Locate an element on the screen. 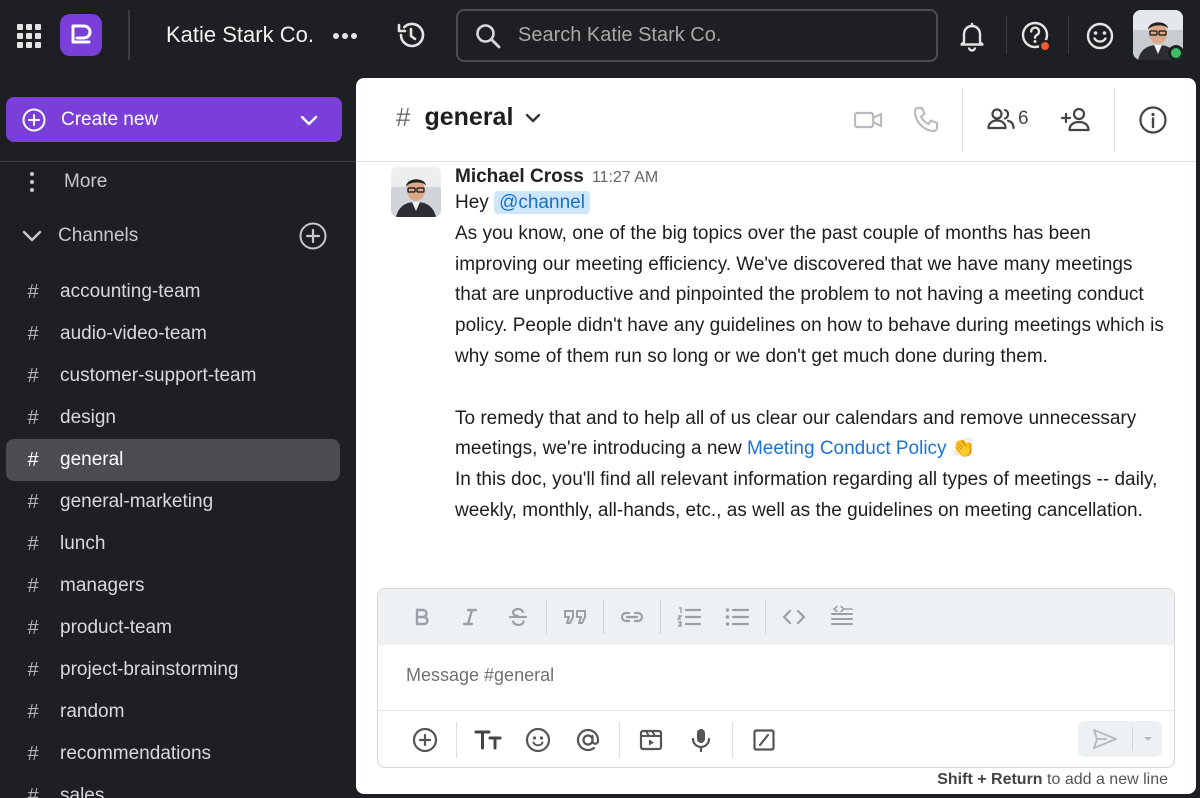 This screenshot has width=1200, height=798. search-input is located at coordinates (718, 35).